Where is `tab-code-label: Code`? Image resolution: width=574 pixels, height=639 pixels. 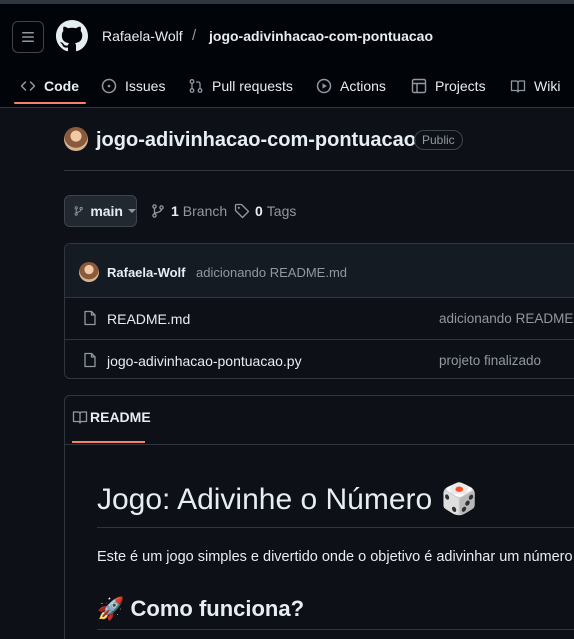 tab-code-label: Code is located at coordinates (61, 86).